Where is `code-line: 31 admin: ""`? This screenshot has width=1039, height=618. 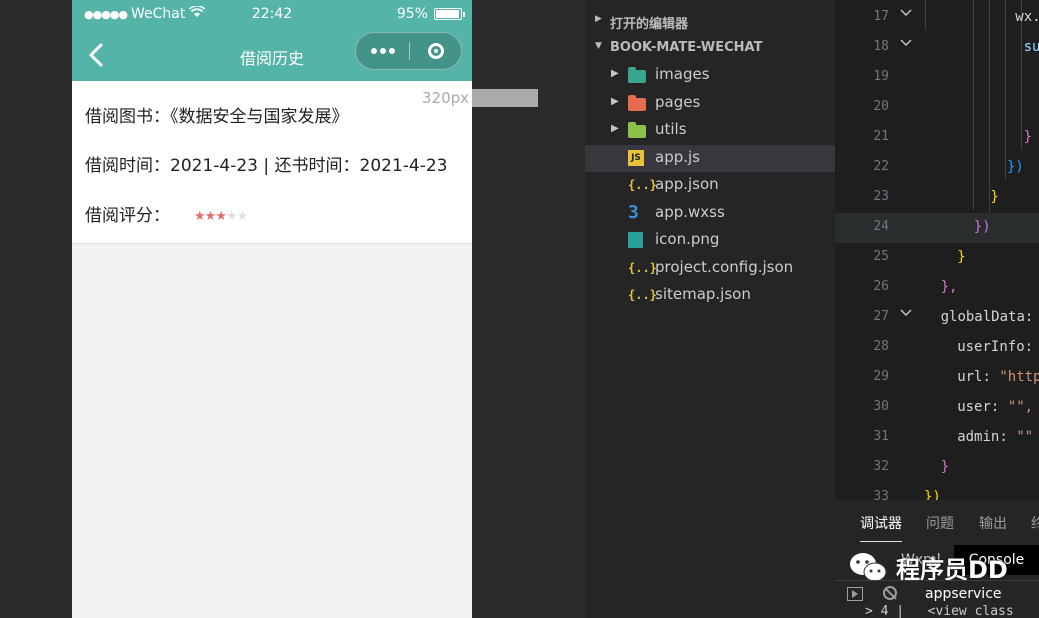
code-line: 31 admin: "" is located at coordinates (937, 438).